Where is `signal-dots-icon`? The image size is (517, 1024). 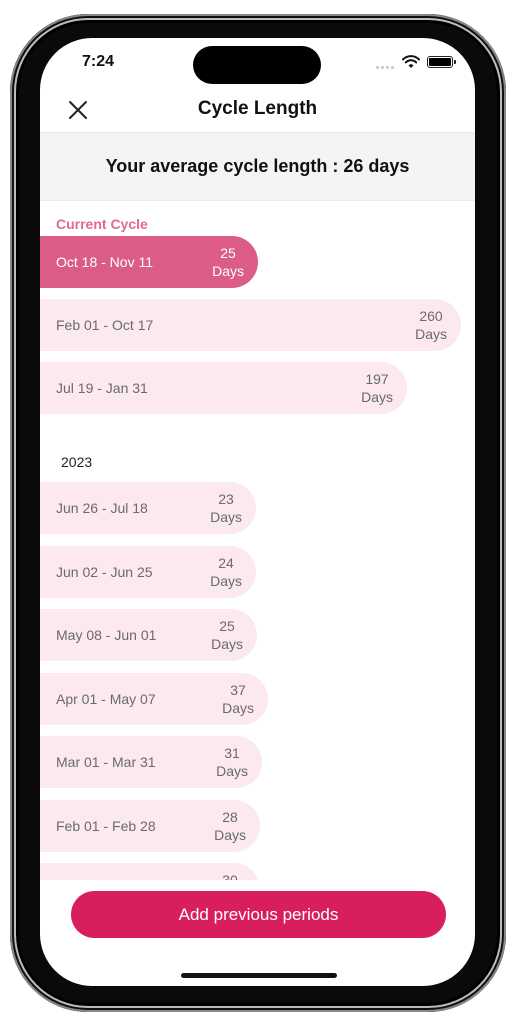
signal-dots-icon is located at coordinates (385, 67).